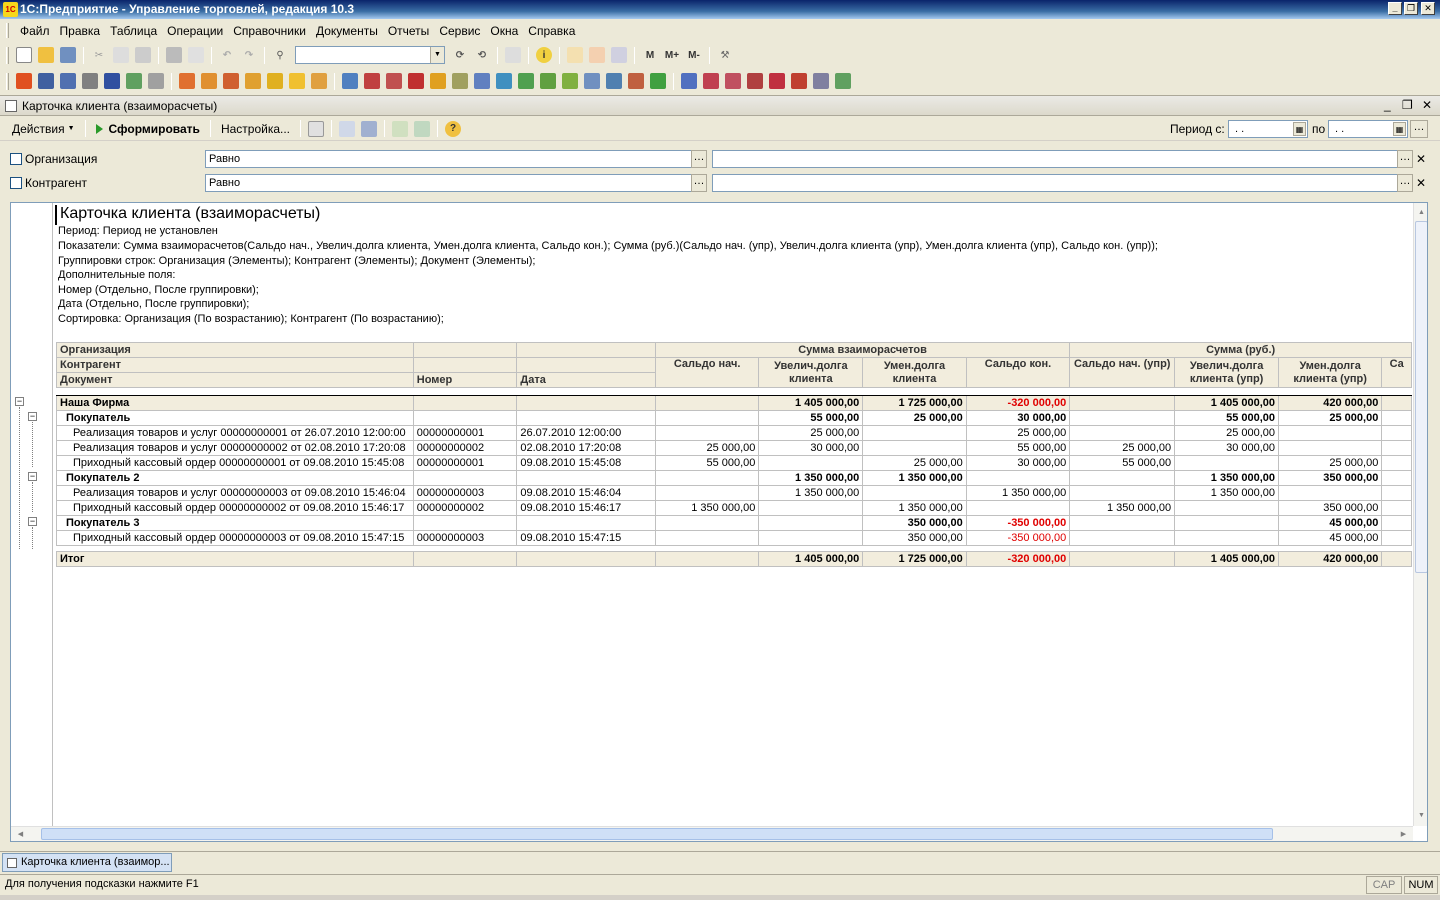  What do you see at coordinates (148, 129) in the screenshot?
I see `generate-button: Сформировать` at bounding box center [148, 129].